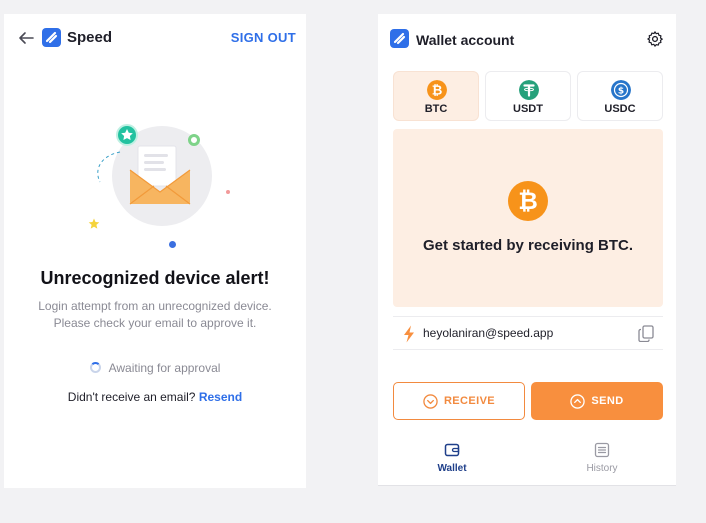  What do you see at coordinates (607, 401) in the screenshot?
I see `send-button-label: SEND` at bounding box center [607, 401].